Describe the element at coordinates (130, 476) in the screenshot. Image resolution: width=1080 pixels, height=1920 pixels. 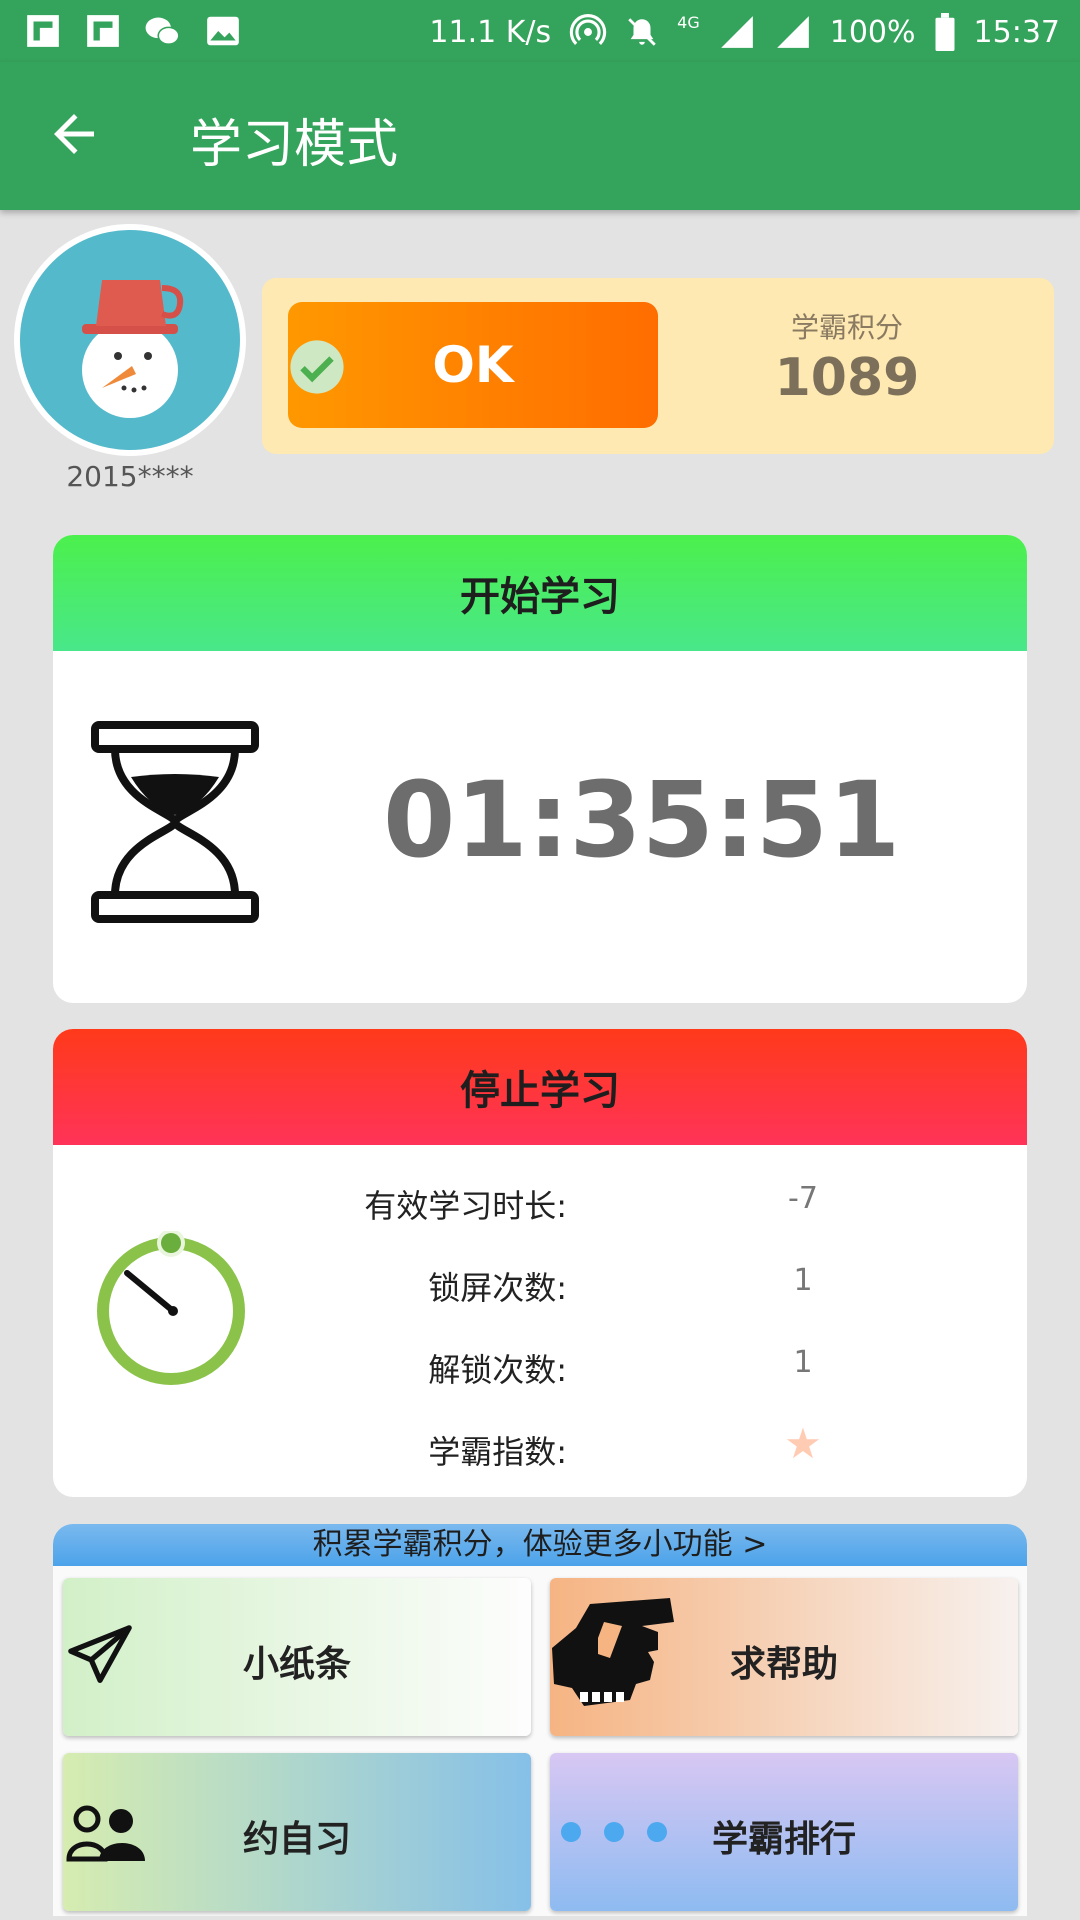
I see `user-id: 2015****` at that location.